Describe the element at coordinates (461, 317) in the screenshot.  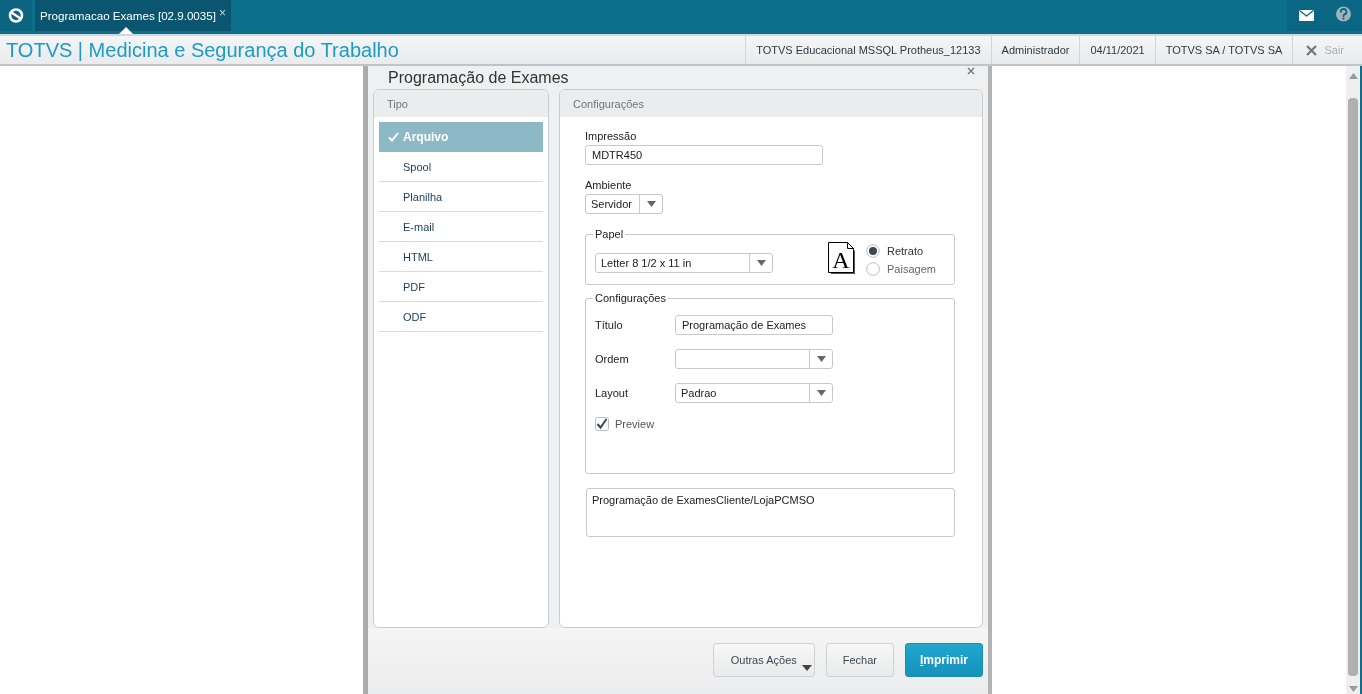
I see `type-list-item: ODF` at that location.